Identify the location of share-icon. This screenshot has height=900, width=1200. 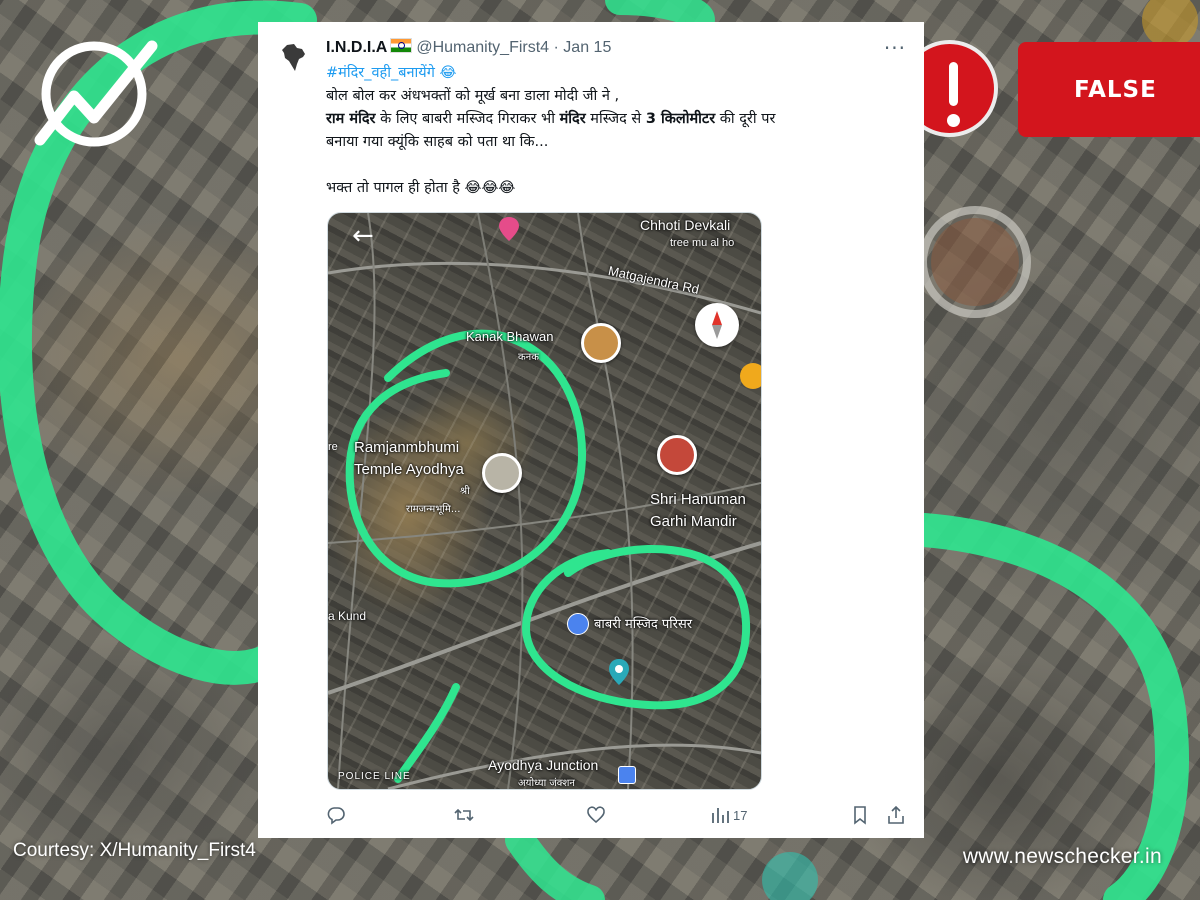
(896, 814).